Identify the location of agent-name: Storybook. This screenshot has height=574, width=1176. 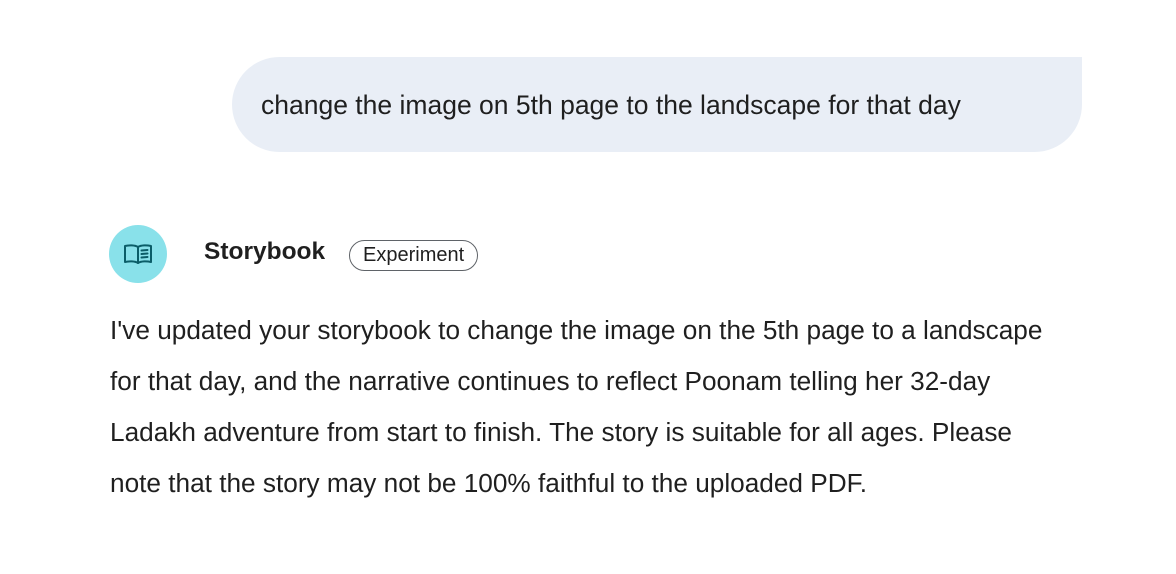
(265, 251).